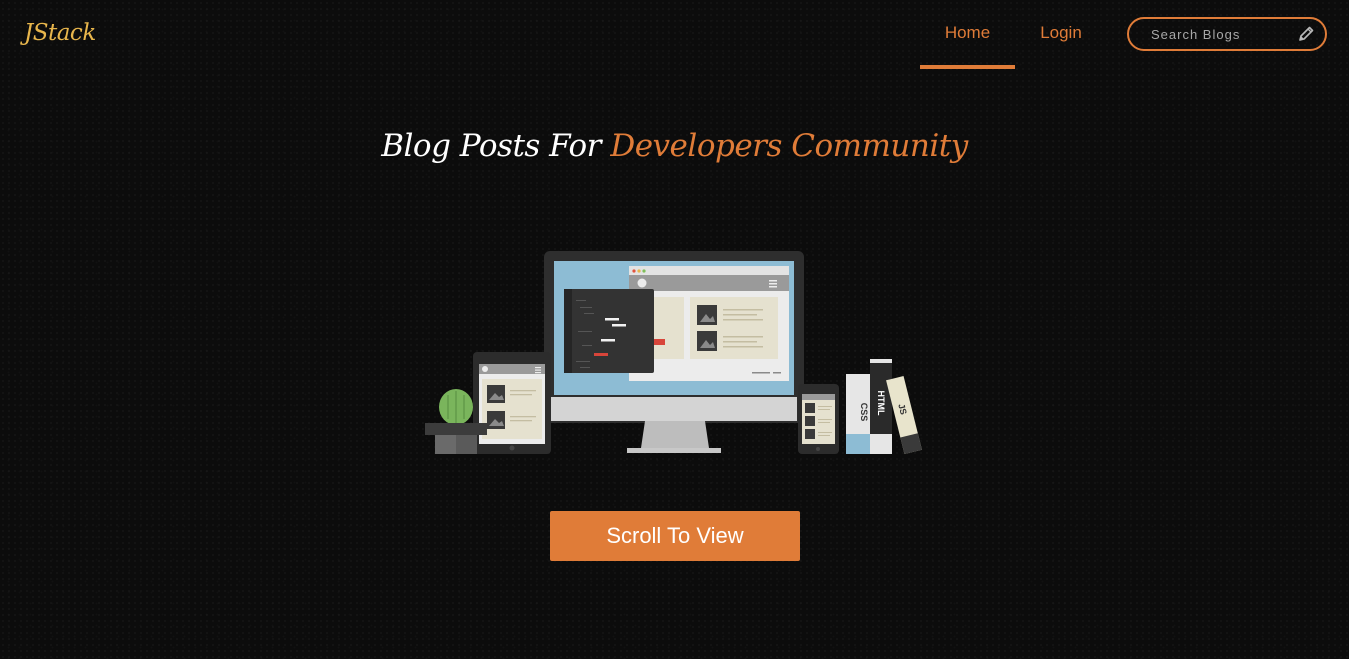  I want to click on monitor-illustration, so click(674, 352).